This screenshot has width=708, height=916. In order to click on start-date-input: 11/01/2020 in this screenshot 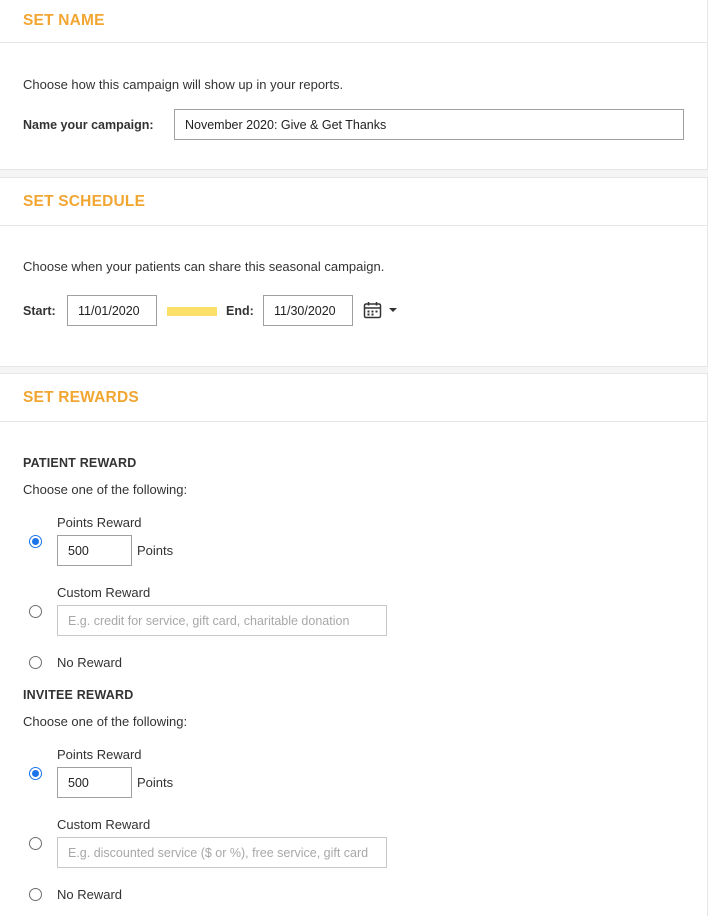, I will do `click(112, 310)`.